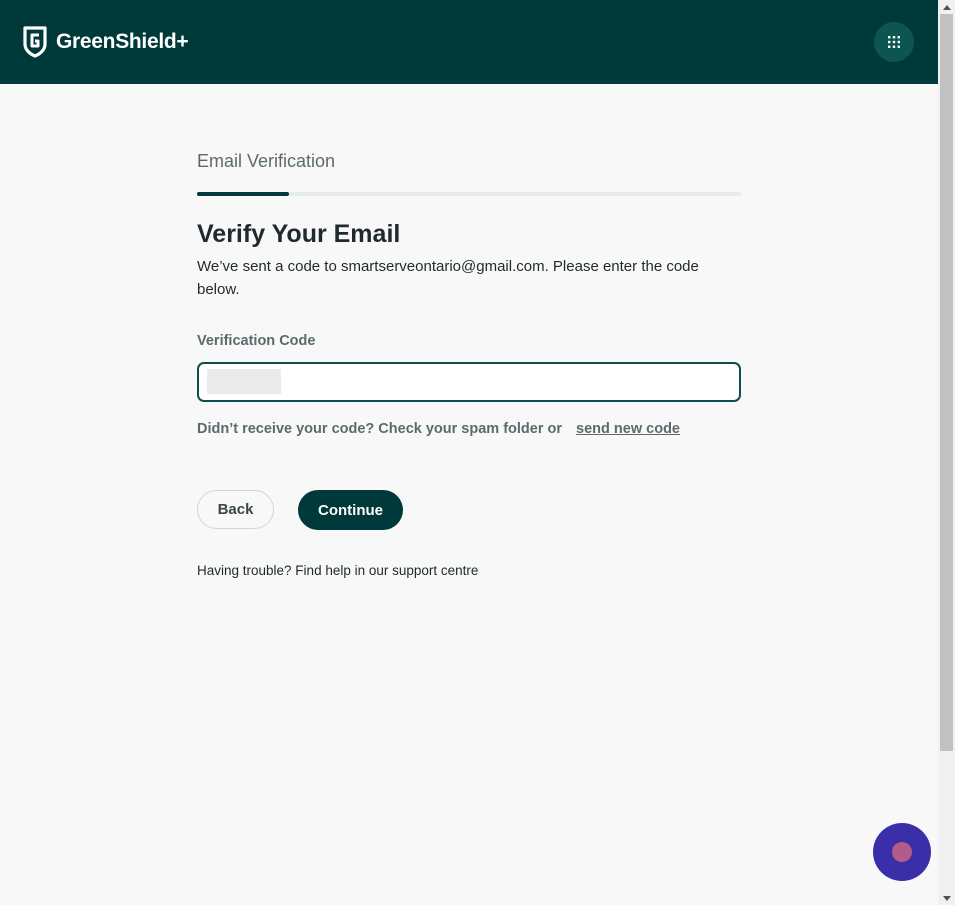 The image size is (955, 905). I want to click on scroll-down-arrow-icon, so click(946, 898).